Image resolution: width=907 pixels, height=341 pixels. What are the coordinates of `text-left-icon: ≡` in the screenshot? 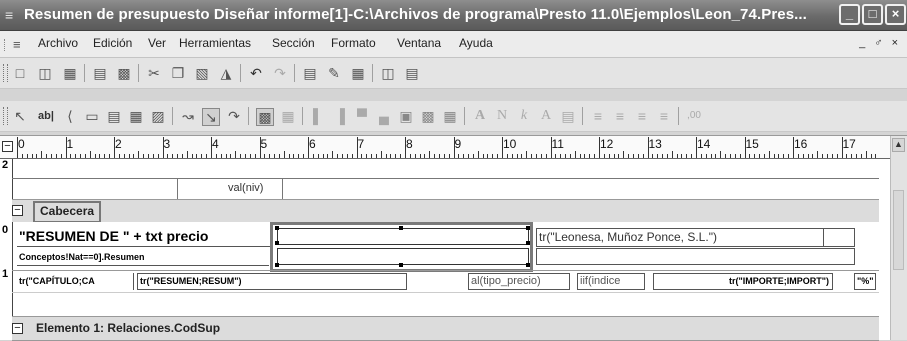 It's located at (598, 116).